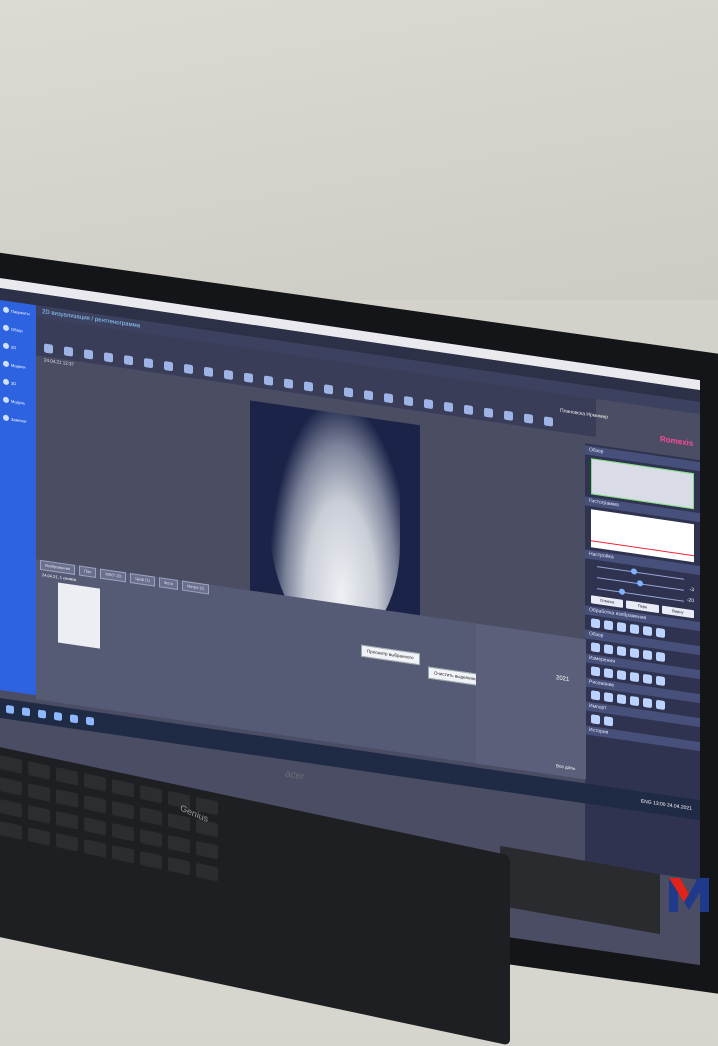 The image size is (718, 1046). What do you see at coordinates (660, 705) in the screenshot?
I see `curve-icon` at bounding box center [660, 705].